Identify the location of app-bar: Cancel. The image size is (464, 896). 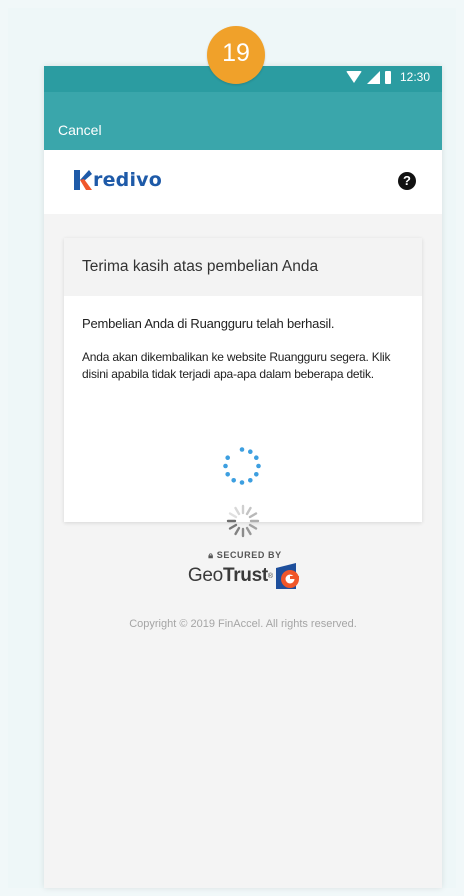
(243, 121).